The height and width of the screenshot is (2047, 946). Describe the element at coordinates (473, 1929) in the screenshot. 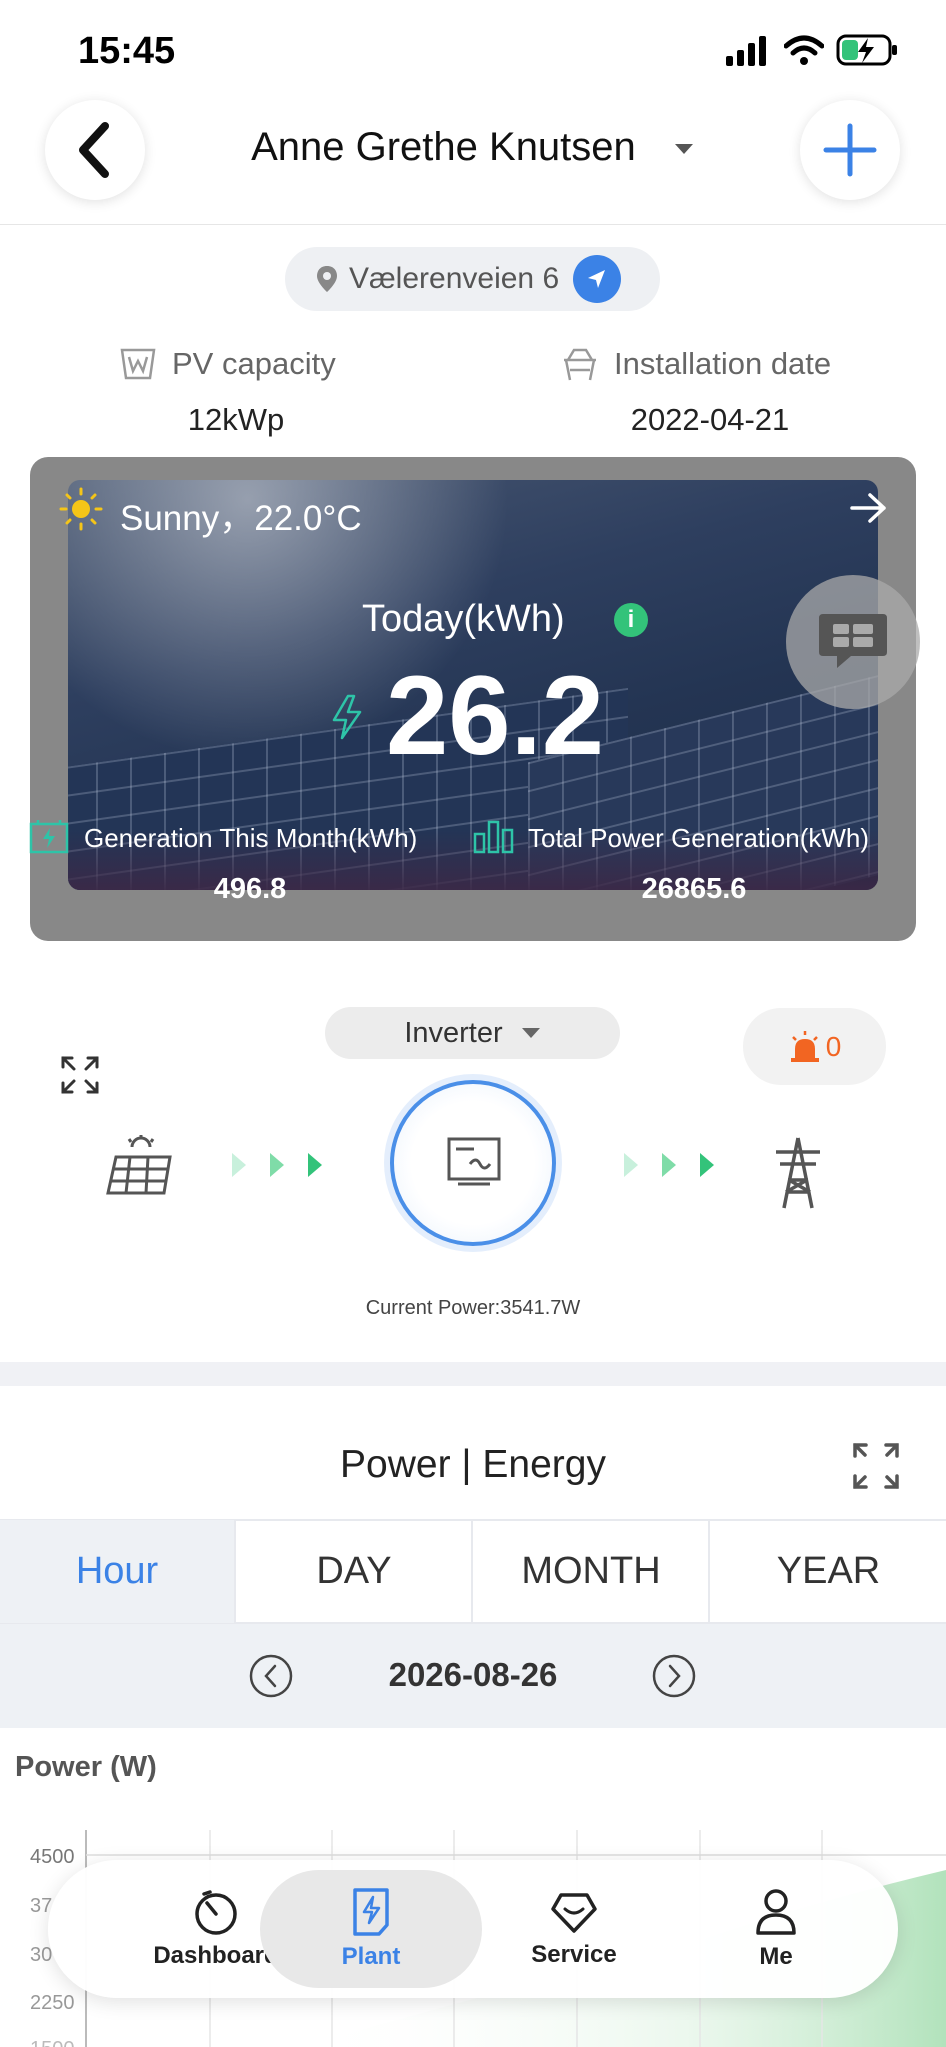

I see `bottom-nav: Dashboard Plant Service Me` at that location.